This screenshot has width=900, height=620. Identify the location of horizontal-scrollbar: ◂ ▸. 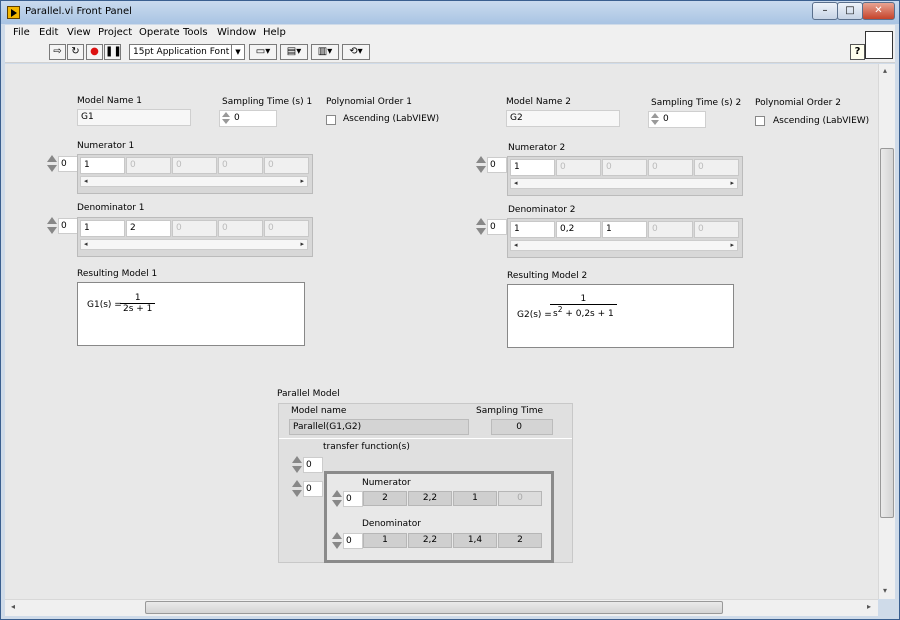
(441, 607).